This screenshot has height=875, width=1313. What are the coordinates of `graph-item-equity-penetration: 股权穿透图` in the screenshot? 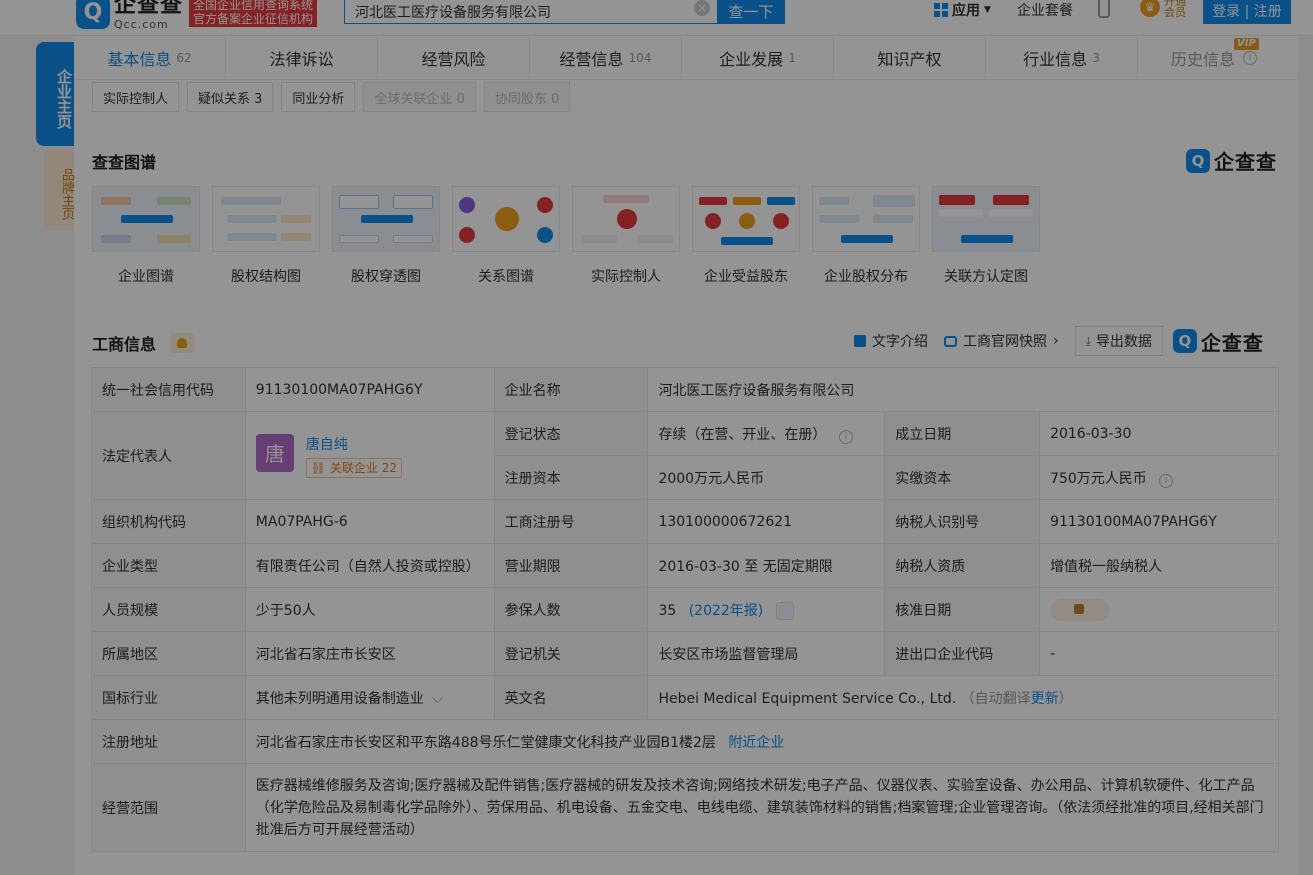 It's located at (386, 236).